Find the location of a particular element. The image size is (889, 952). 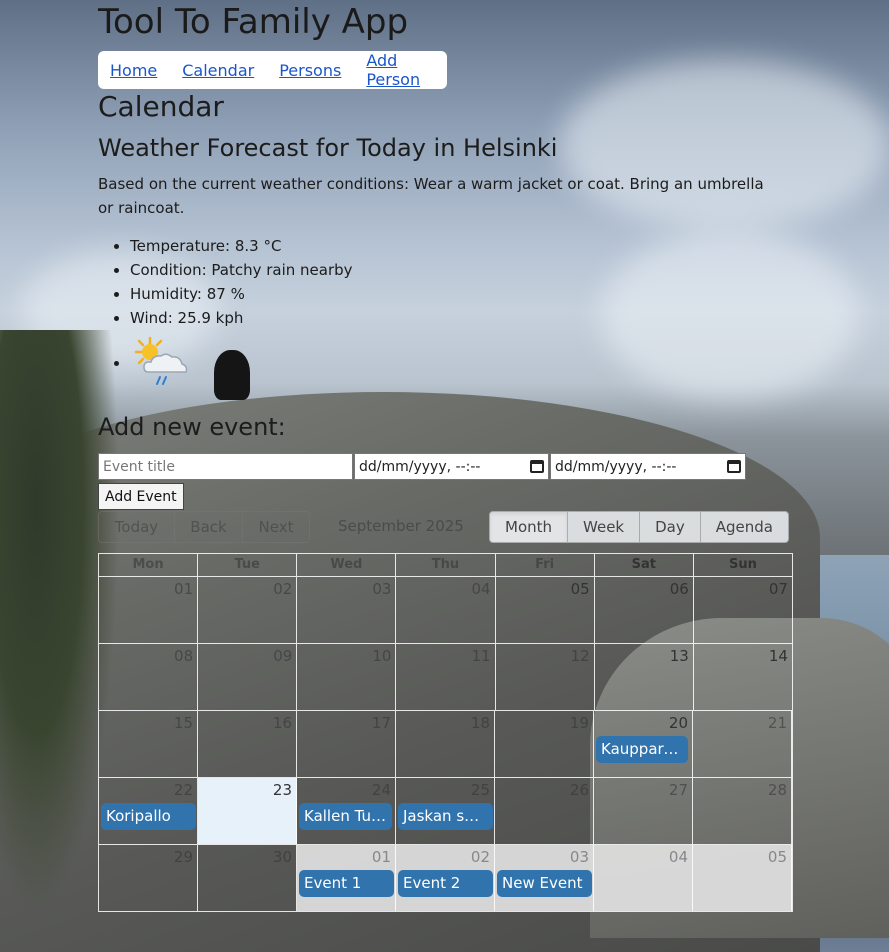

day-cell: 28 is located at coordinates (742, 811).